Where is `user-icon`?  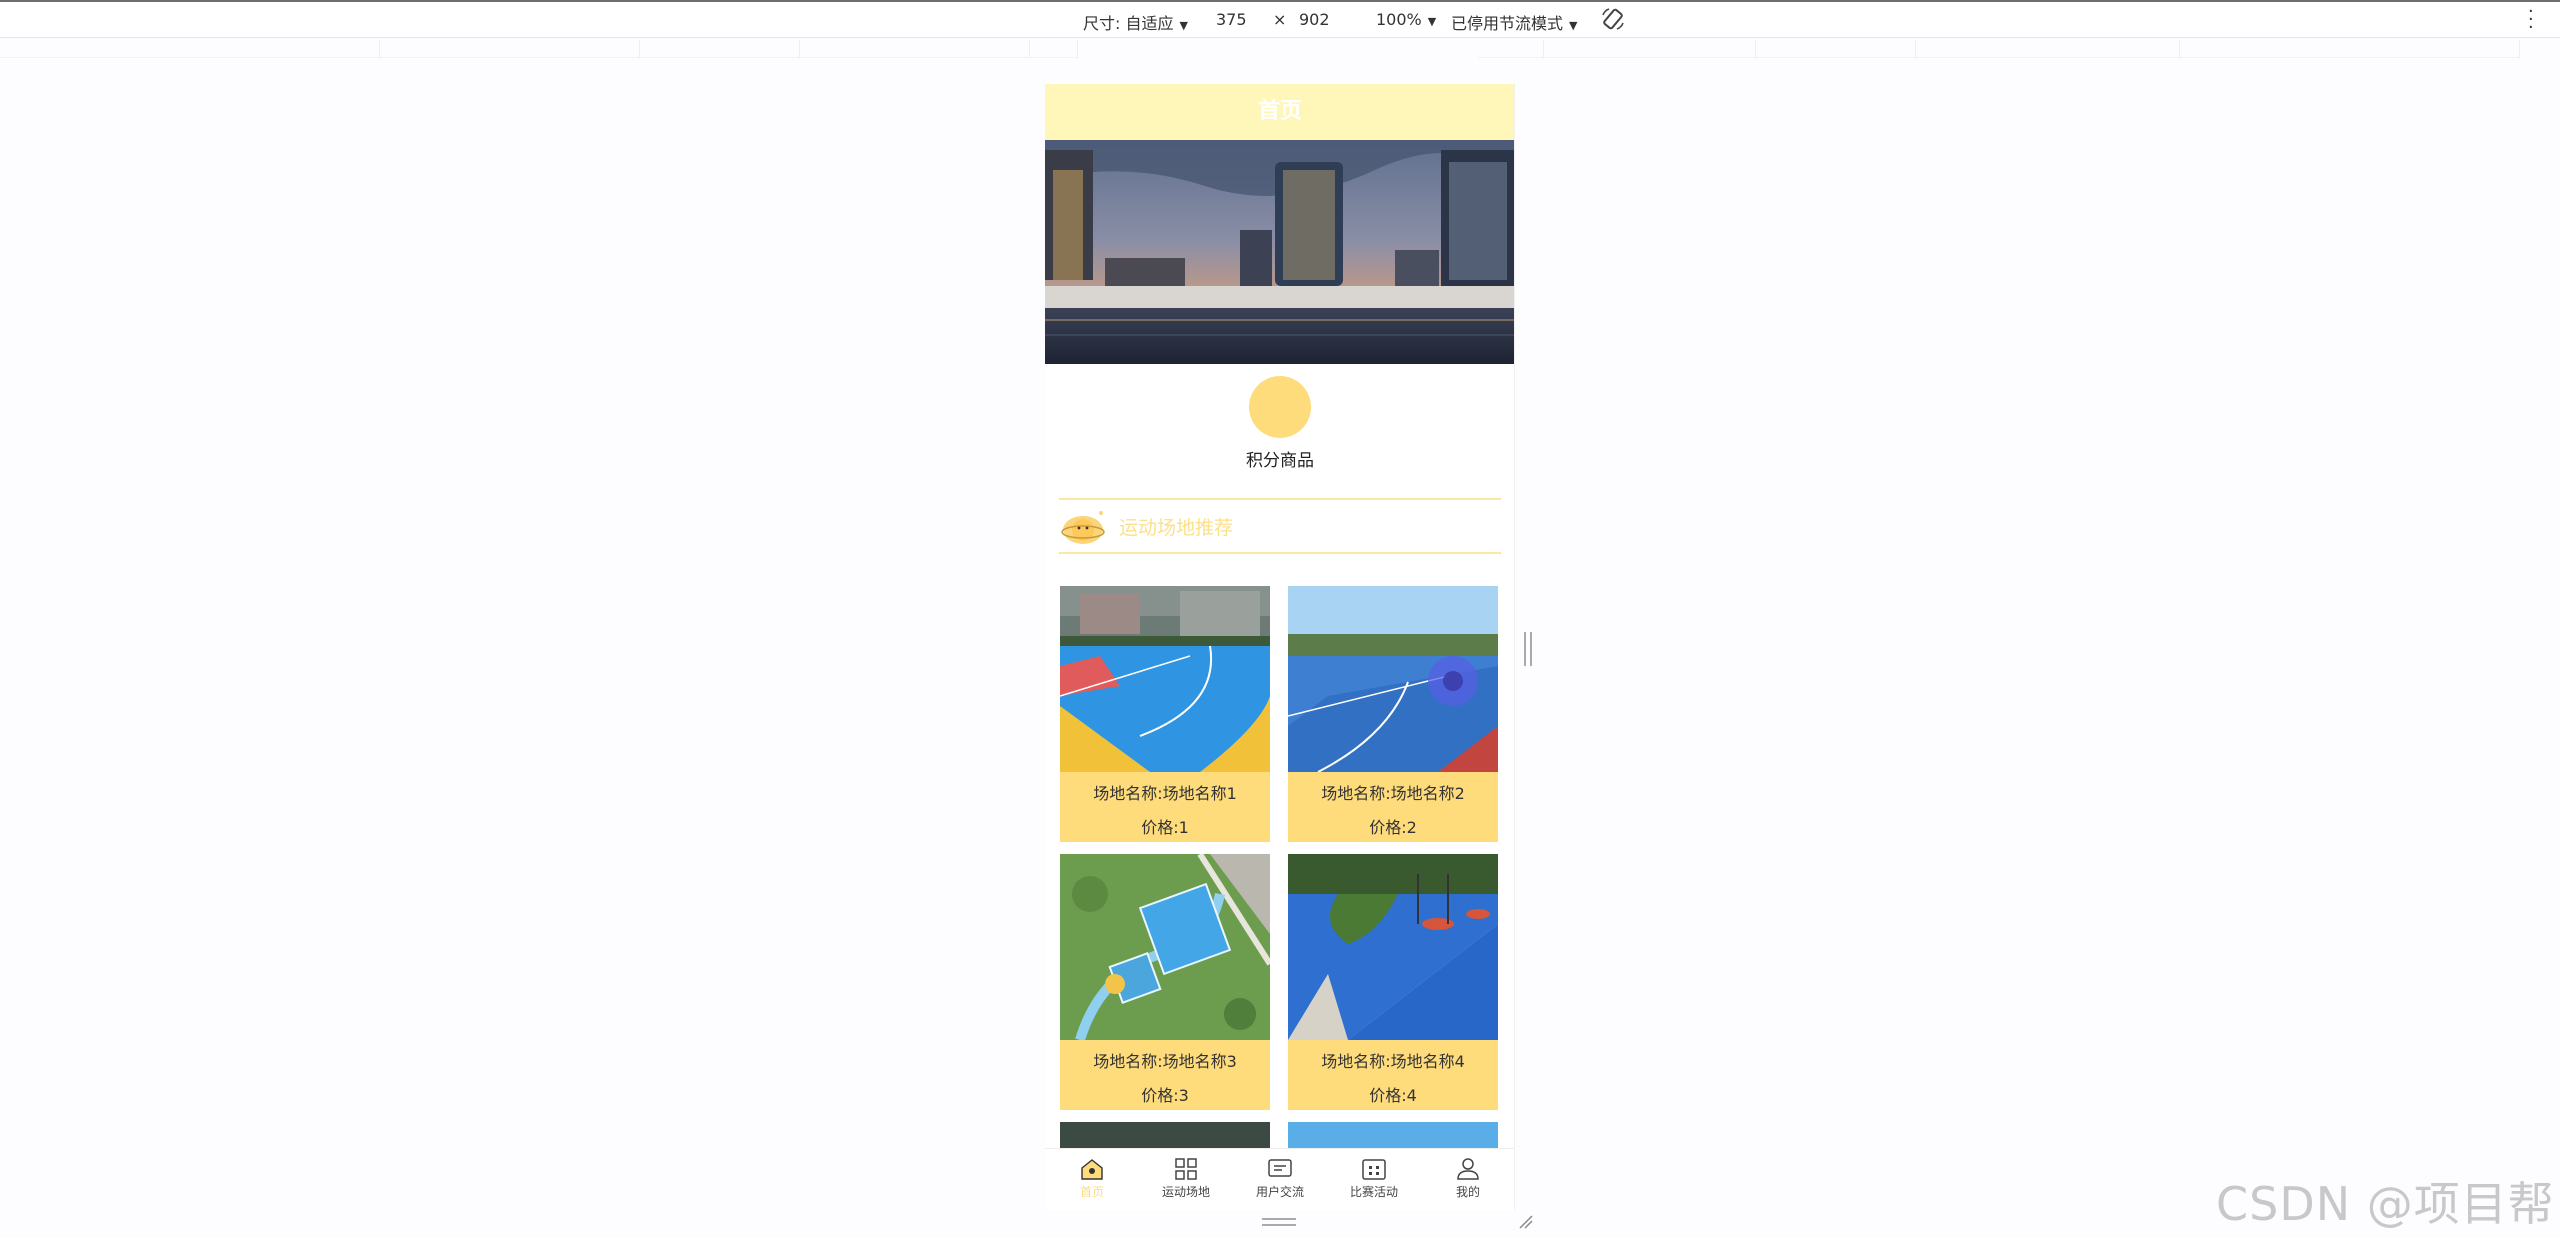
user-icon is located at coordinates (1468, 1169).